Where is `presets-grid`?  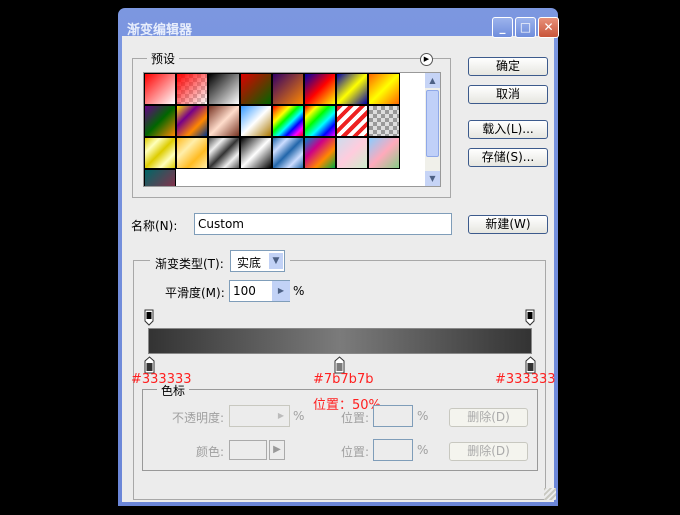 presets-grid is located at coordinates (292, 129).